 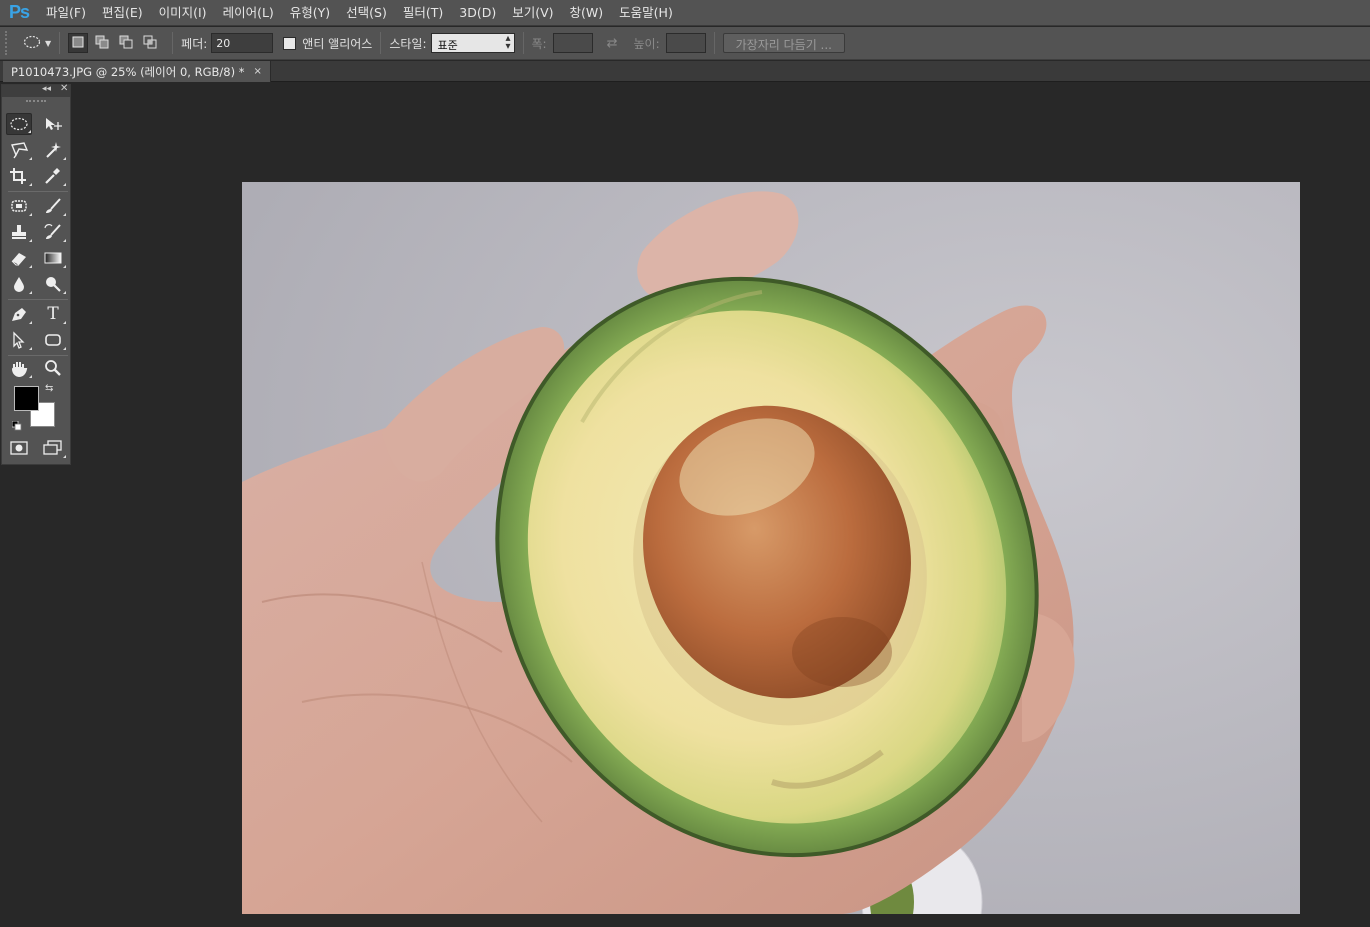 I want to click on arrow-pointer-icon, so click(x=19, y=340).